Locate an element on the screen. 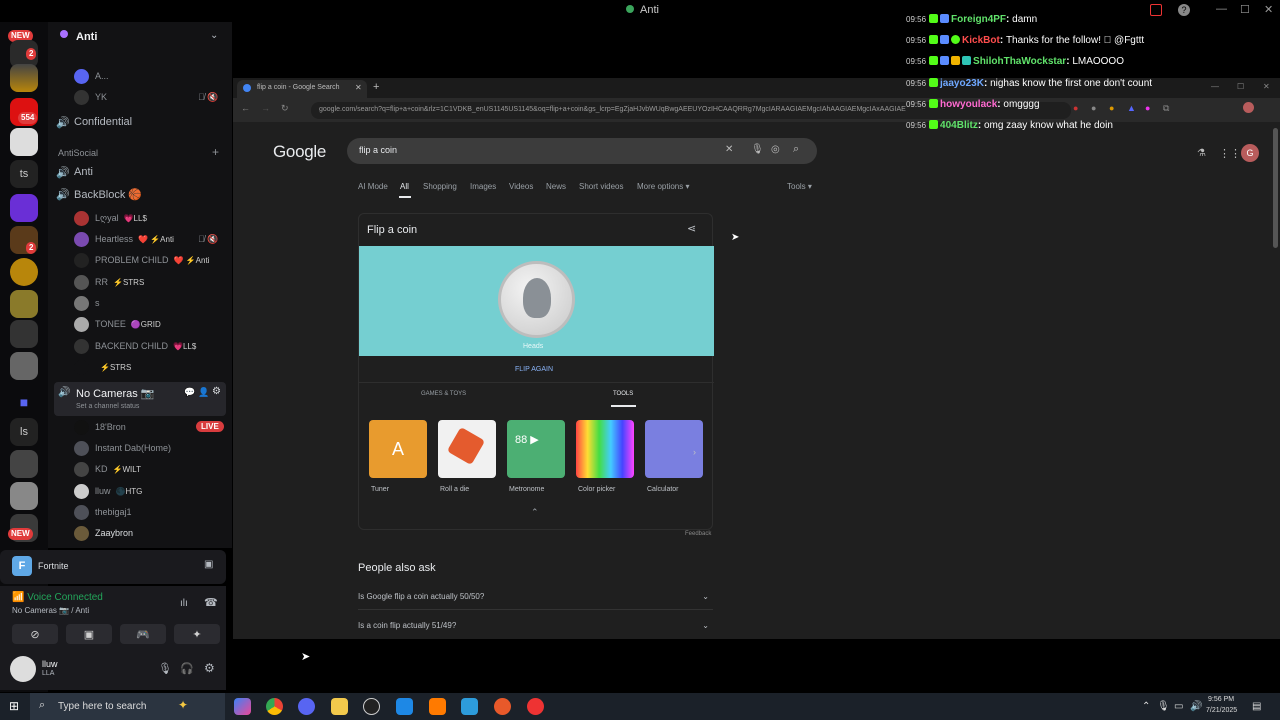  network-icon: ▭ is located at coordinates (1178, 706).